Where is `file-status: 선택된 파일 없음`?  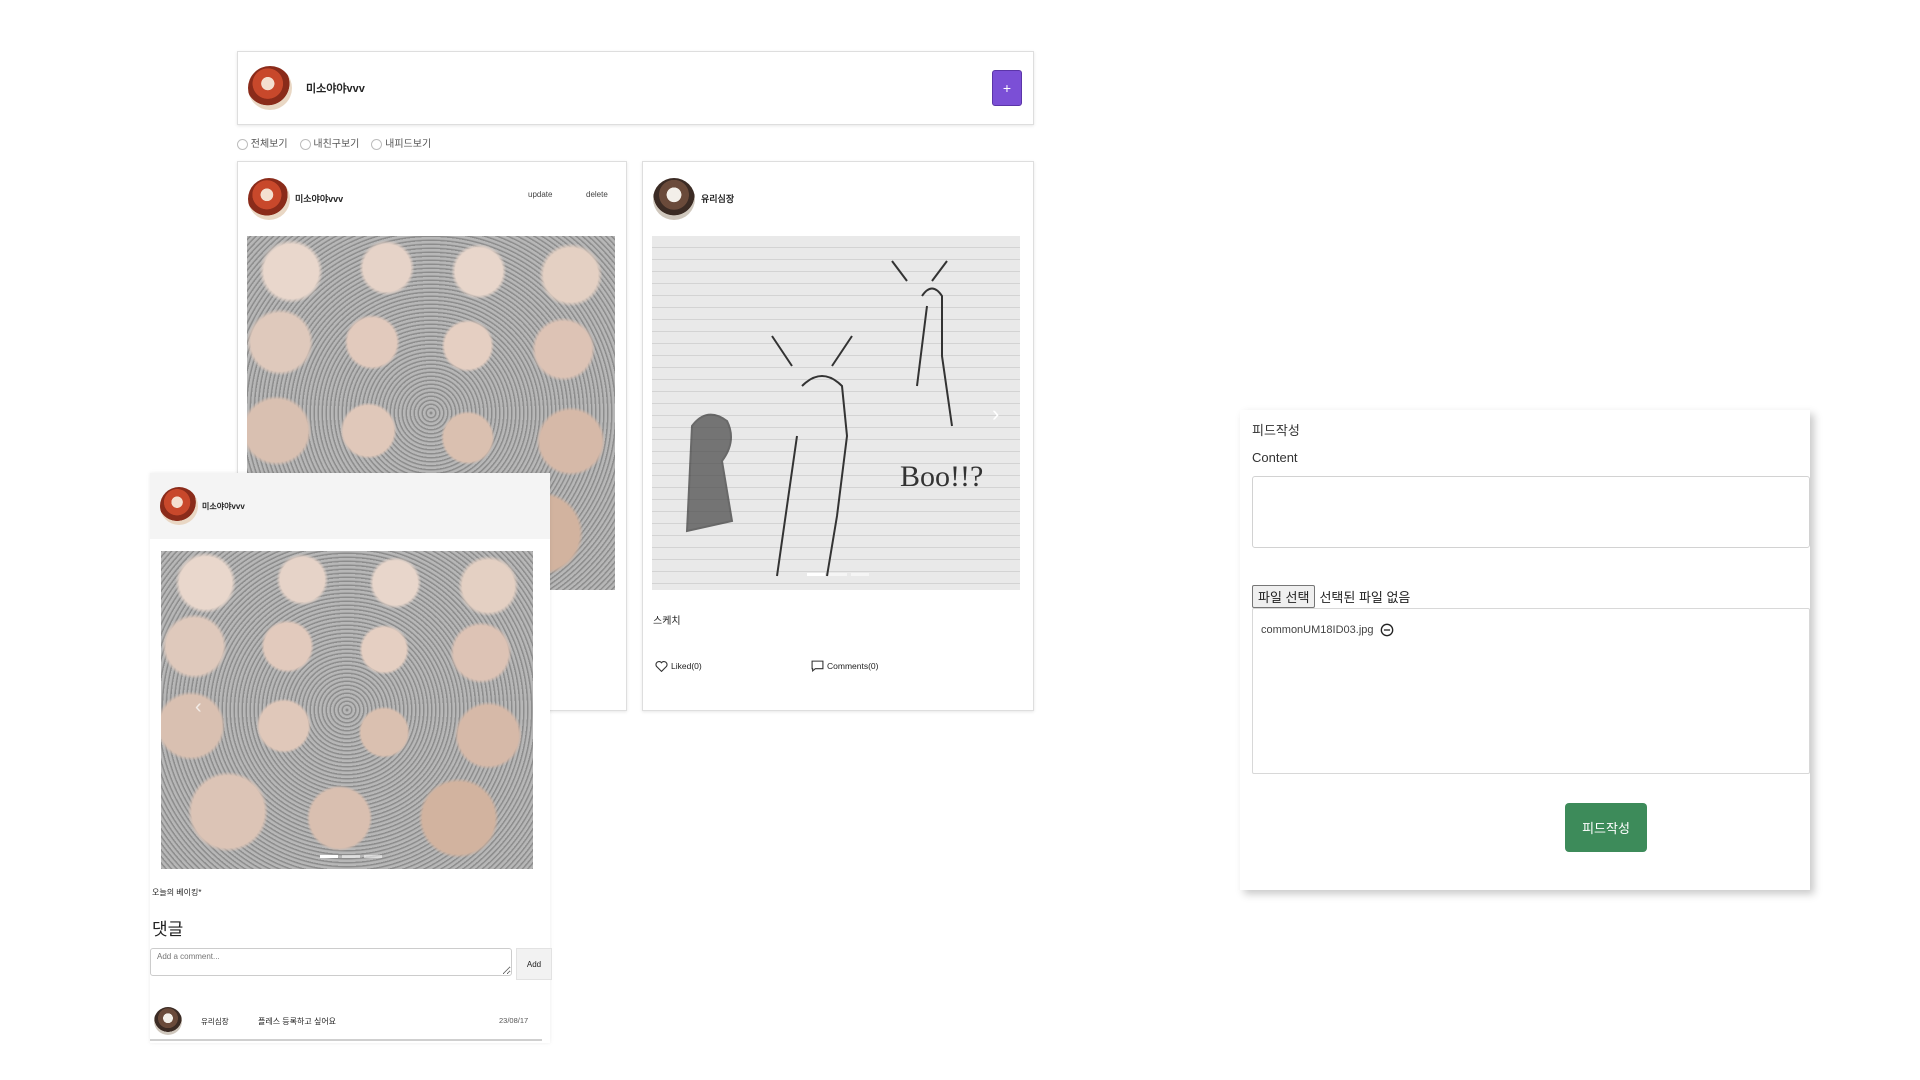 file-status: 선택된 파일 없음 is located at coordinates (1365, 597).